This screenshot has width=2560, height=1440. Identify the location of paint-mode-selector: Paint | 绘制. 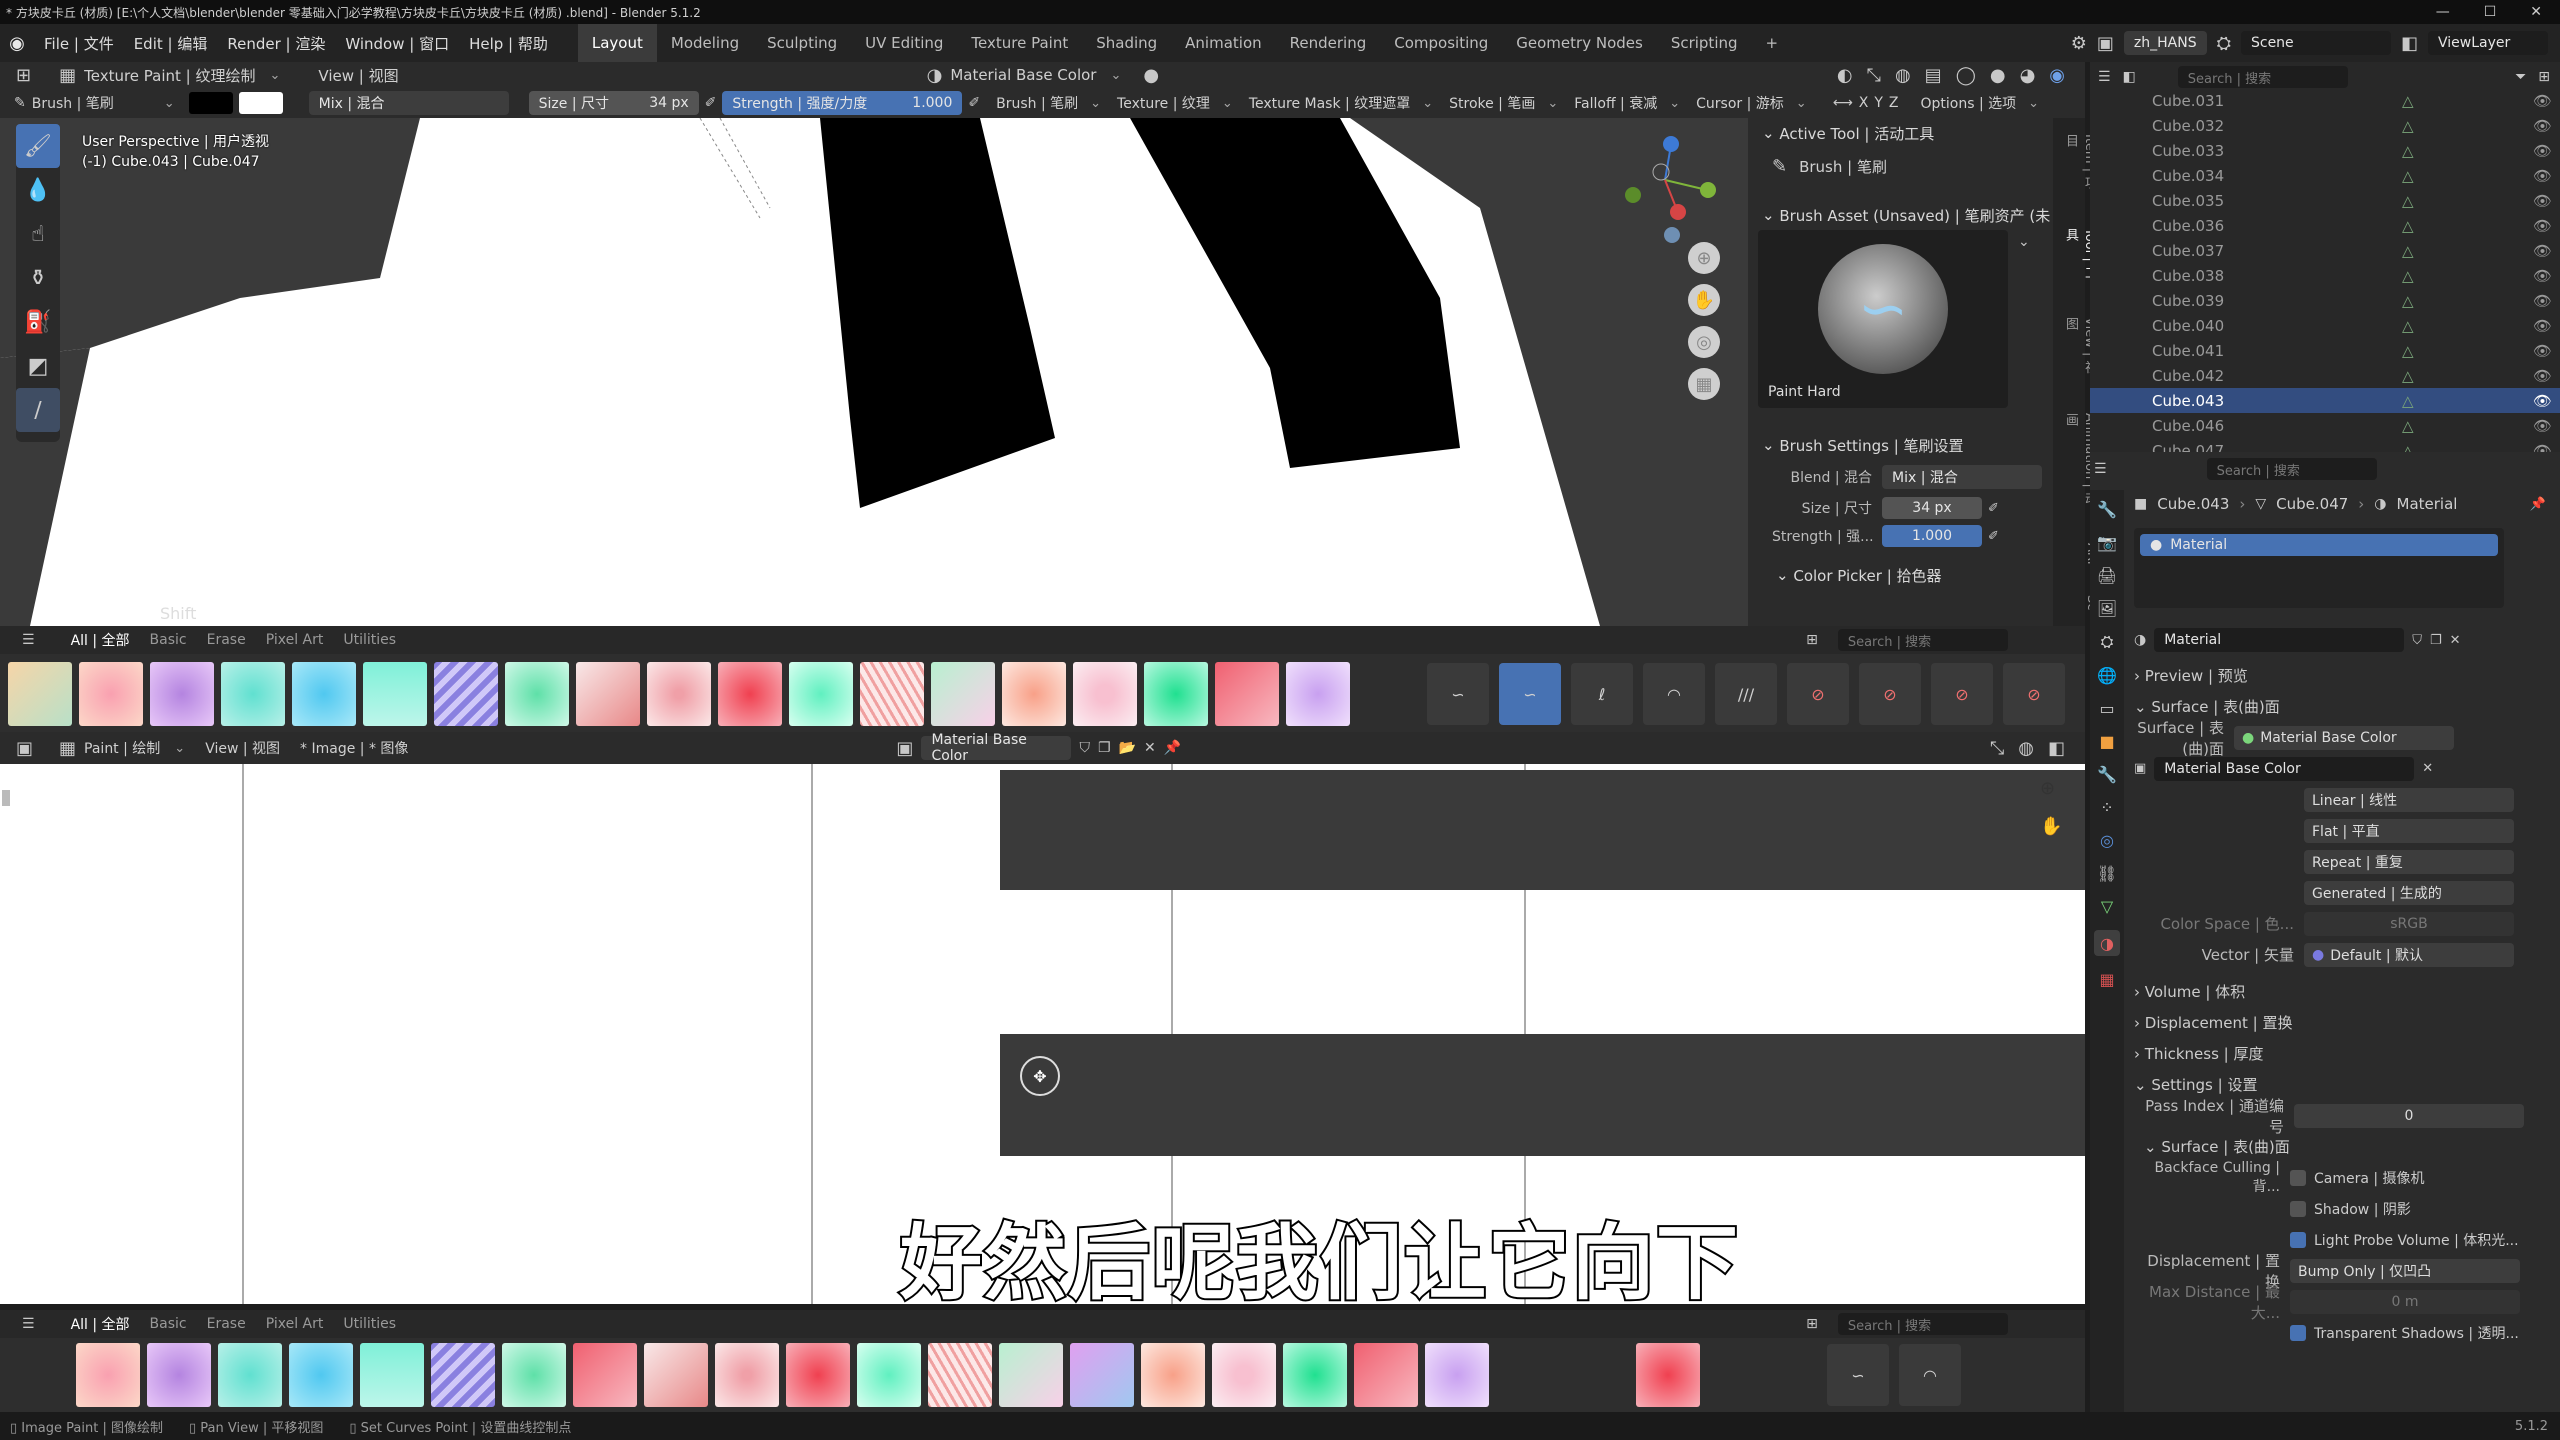
(122, 748).